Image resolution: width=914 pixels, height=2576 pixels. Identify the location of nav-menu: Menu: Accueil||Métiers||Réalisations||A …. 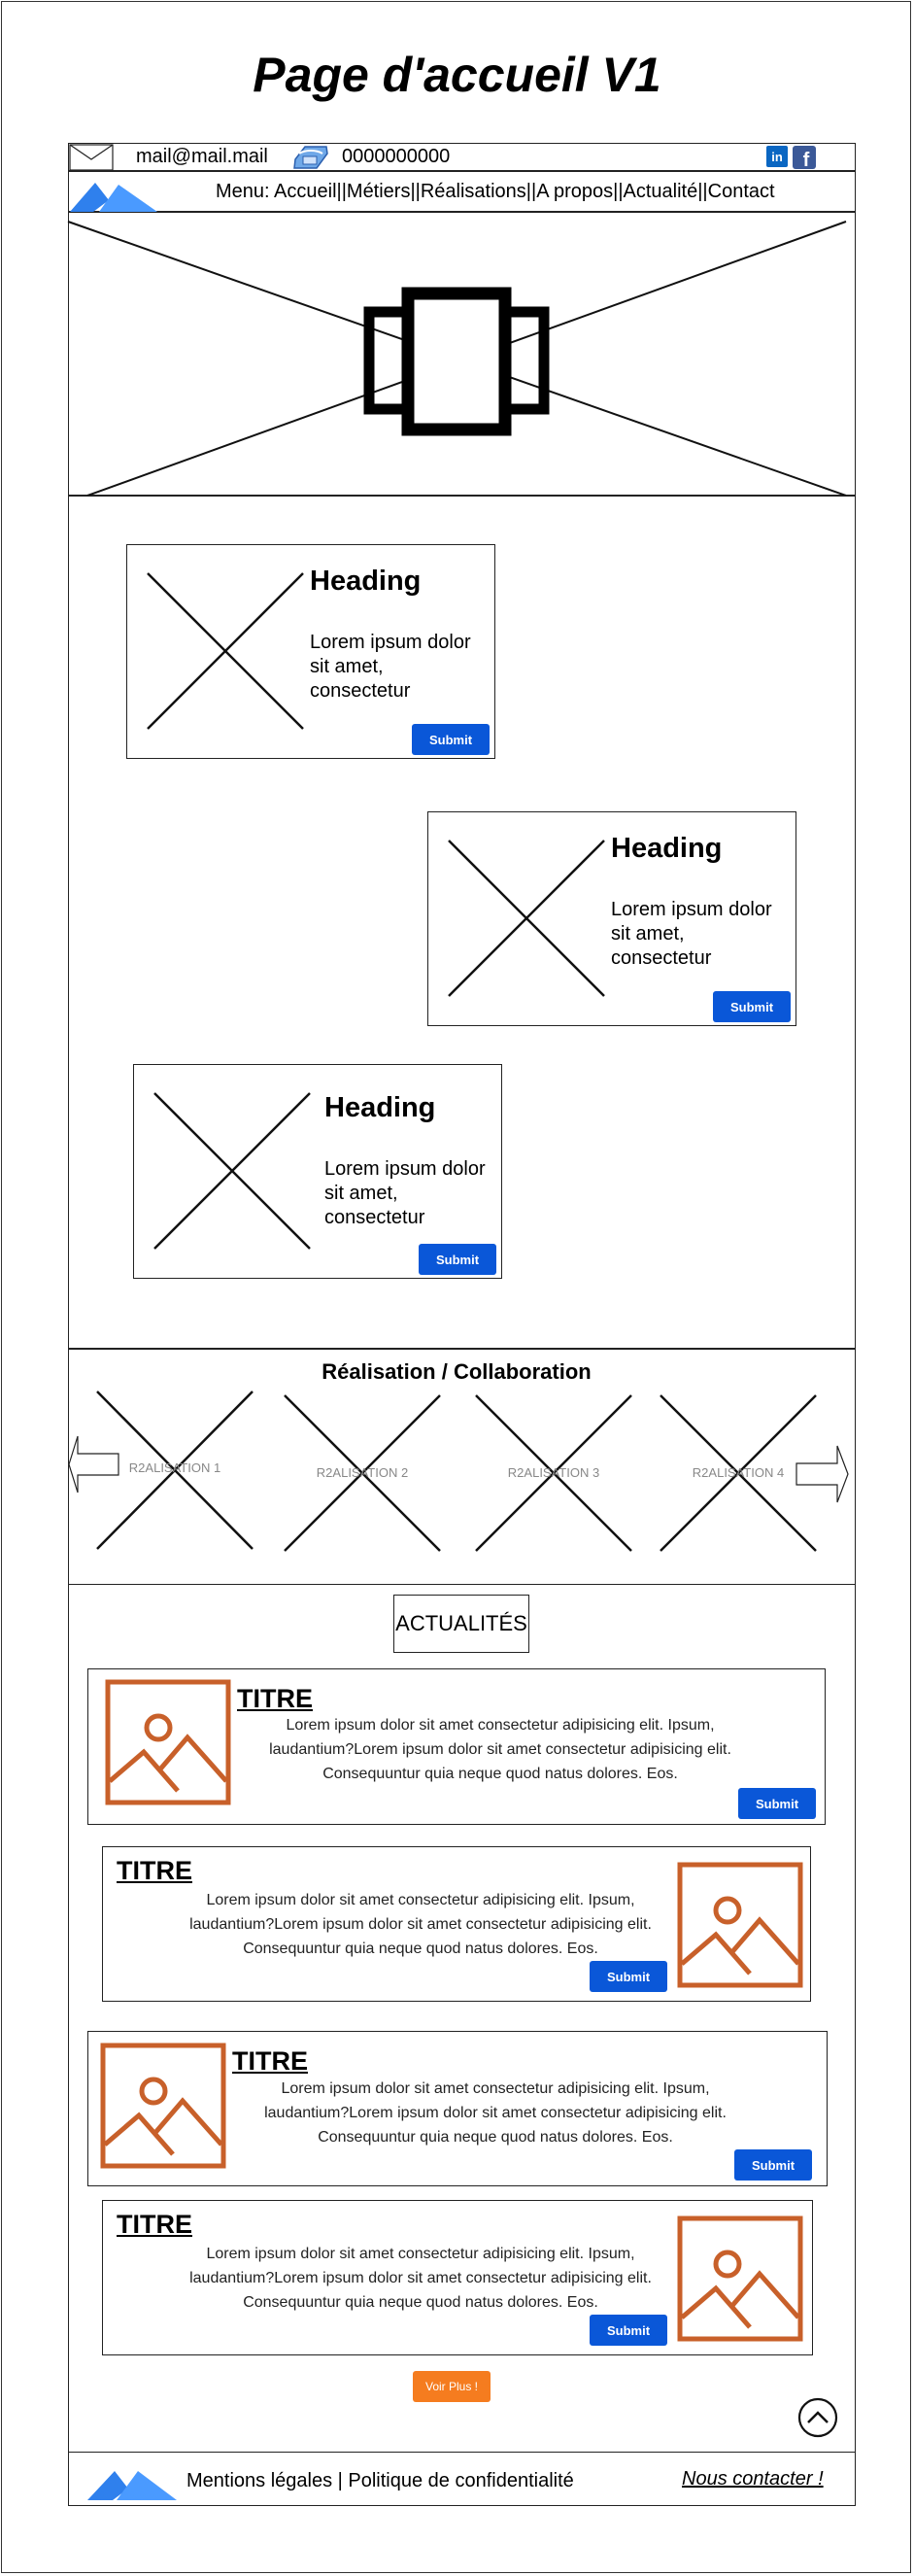
(495, 192).